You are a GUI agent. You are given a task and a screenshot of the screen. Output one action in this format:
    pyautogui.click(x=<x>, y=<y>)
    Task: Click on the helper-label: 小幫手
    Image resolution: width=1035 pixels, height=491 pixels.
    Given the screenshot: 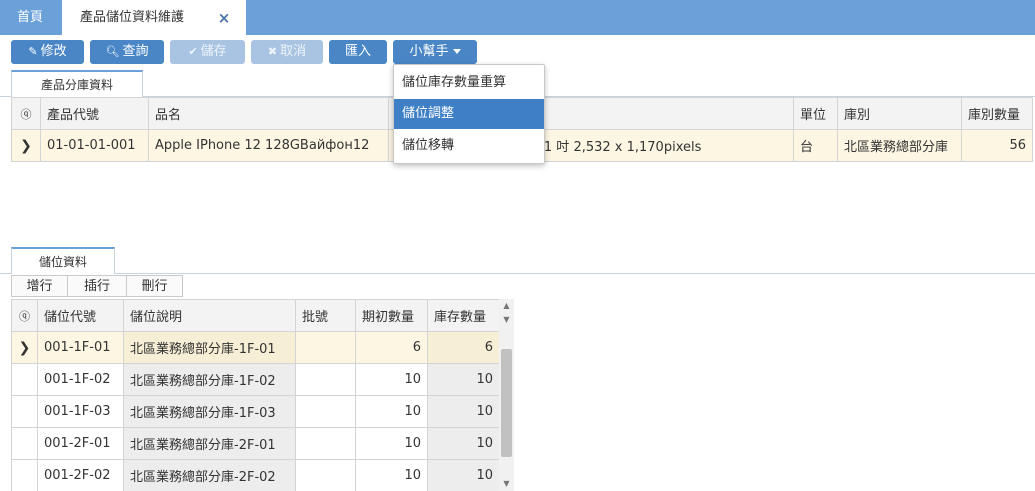 What is the action you would take?
    pyautogui.click(x=429, y=51)
    